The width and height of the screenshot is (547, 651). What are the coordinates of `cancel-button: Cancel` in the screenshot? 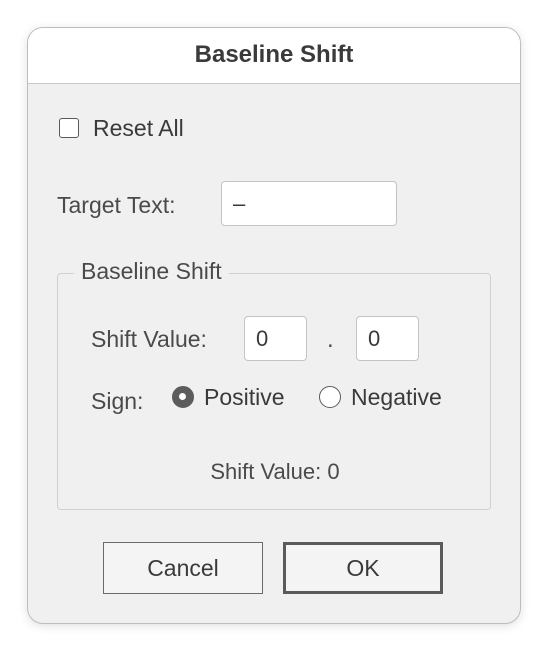 It's located at (183, 568).